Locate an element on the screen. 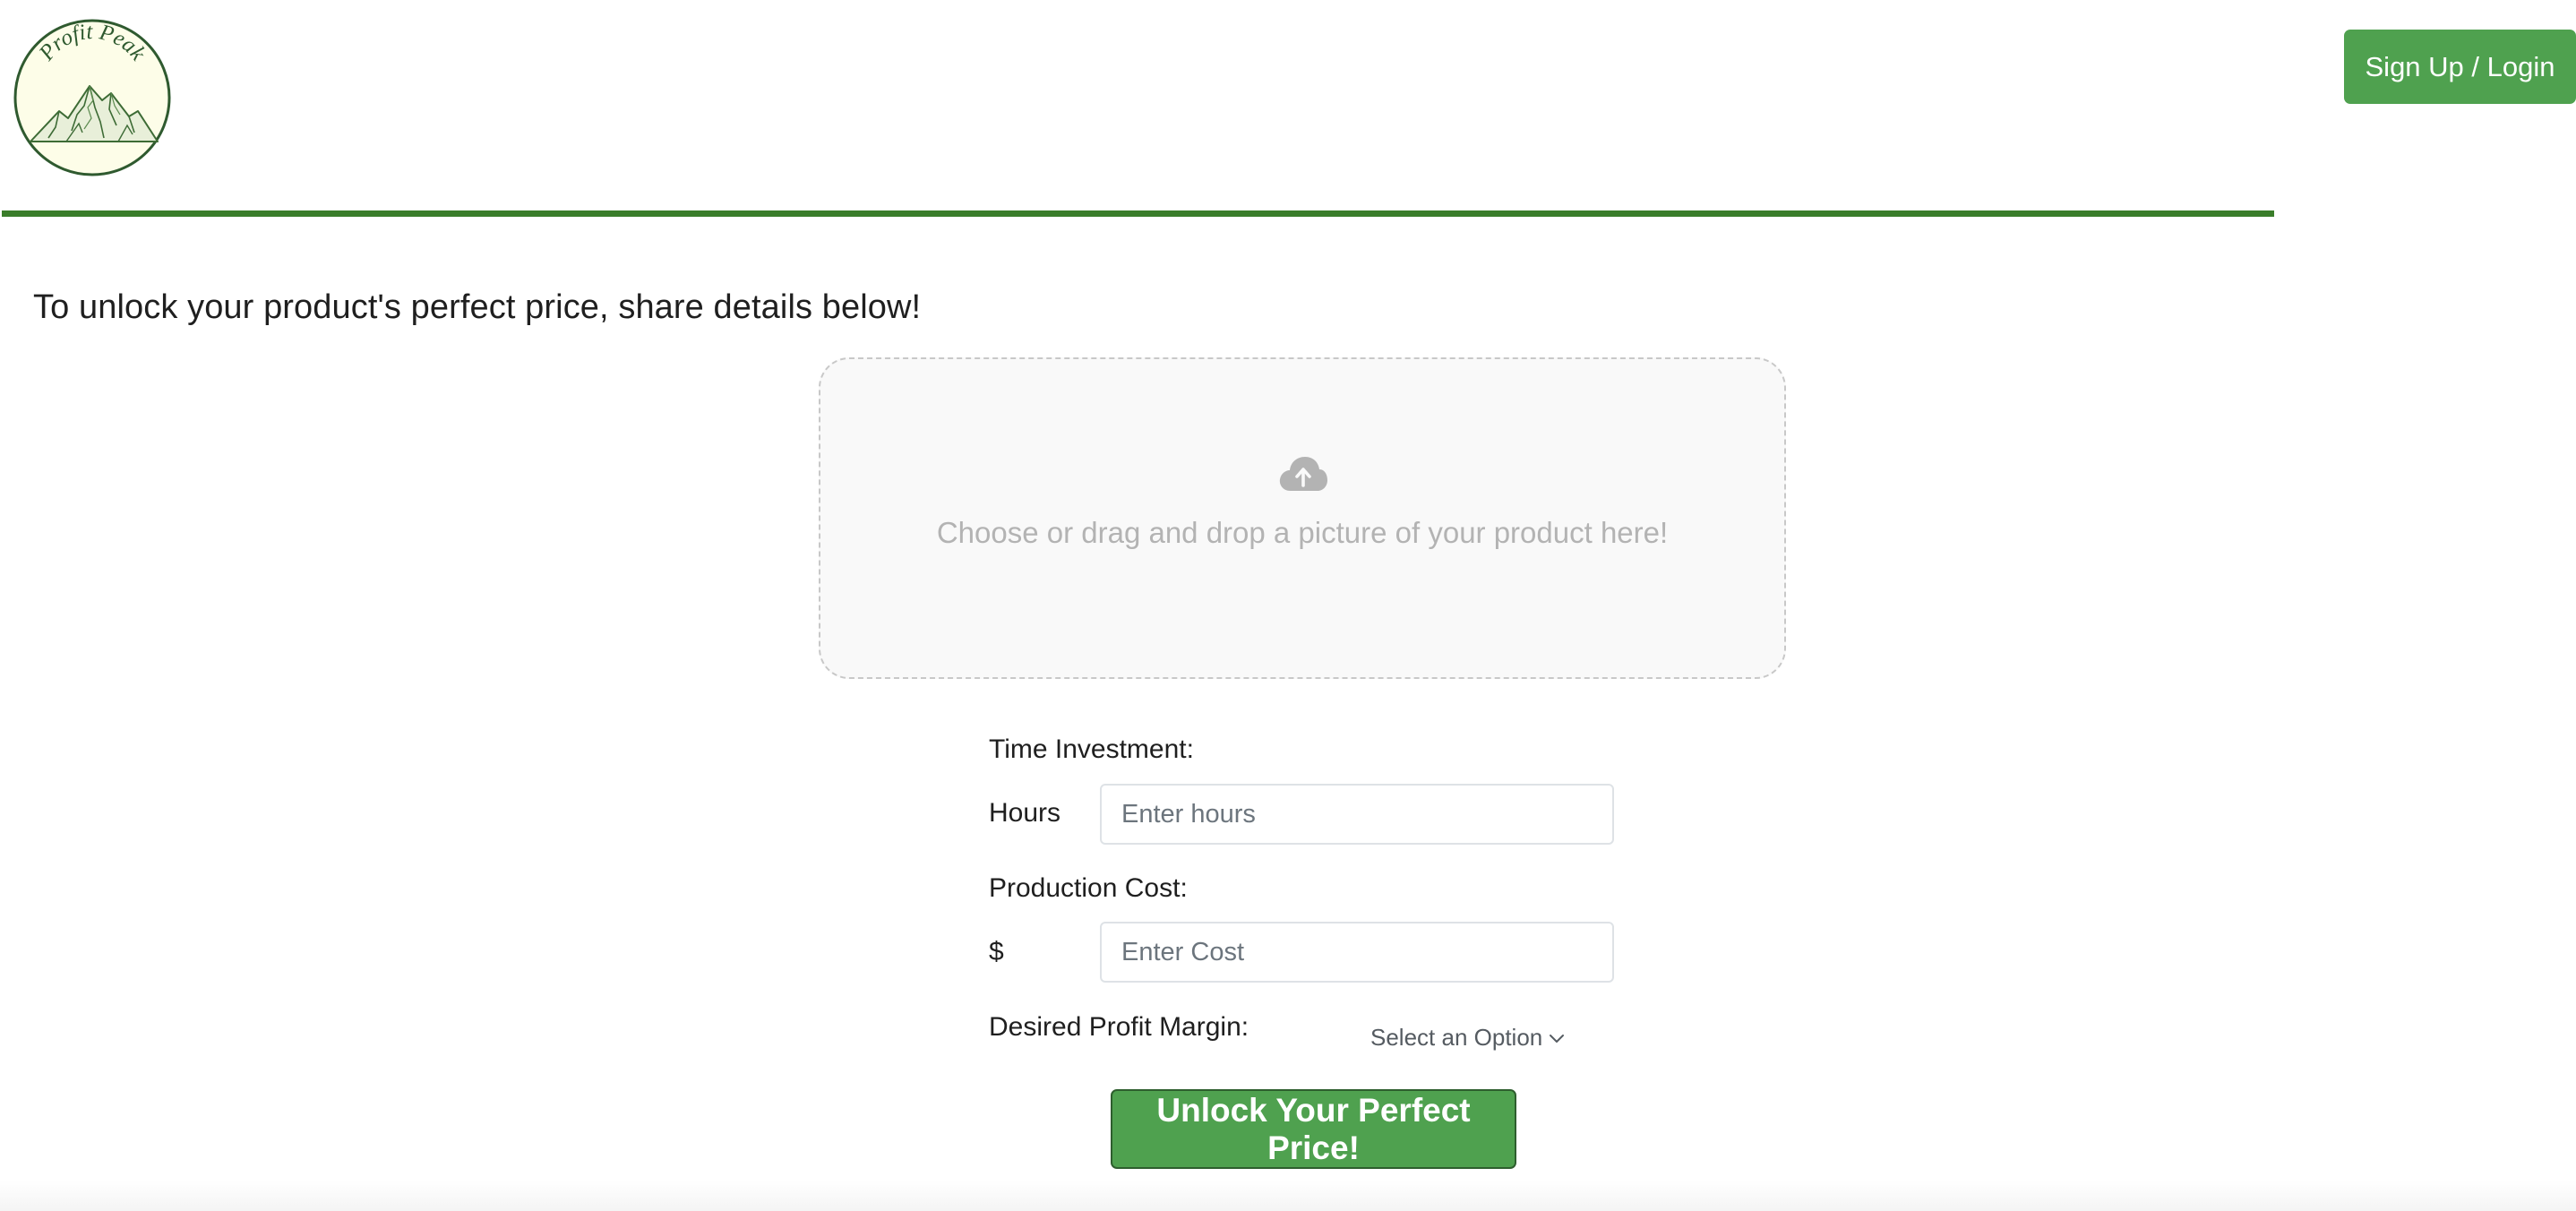 Image resolution: width=2576 pixels, height=1211 pixels. production-cost-label: Production Cost: is located at coordinates (1088, 888).